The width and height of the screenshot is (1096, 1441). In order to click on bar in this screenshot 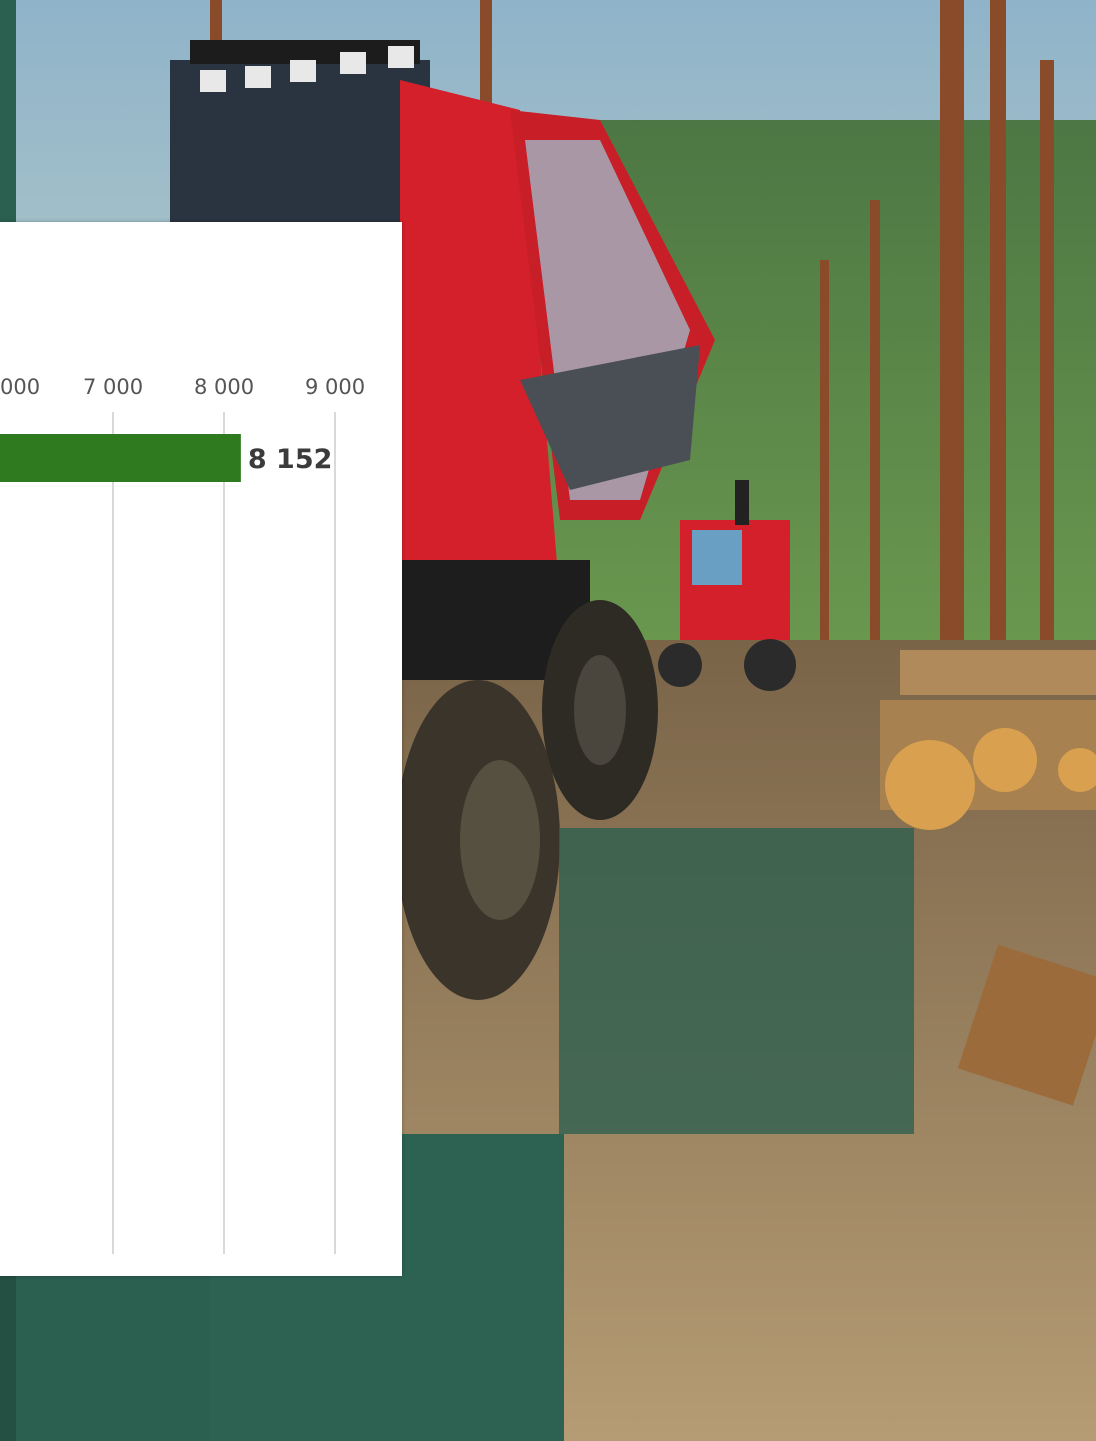, I will do `click(120, 458)`.